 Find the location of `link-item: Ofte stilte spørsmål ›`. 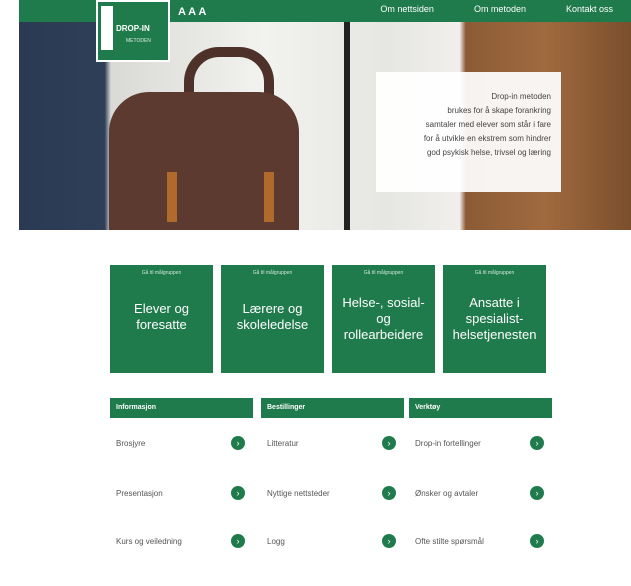

link-item: Ofte stilte spørsmål › is located at coordinates (480, 543).